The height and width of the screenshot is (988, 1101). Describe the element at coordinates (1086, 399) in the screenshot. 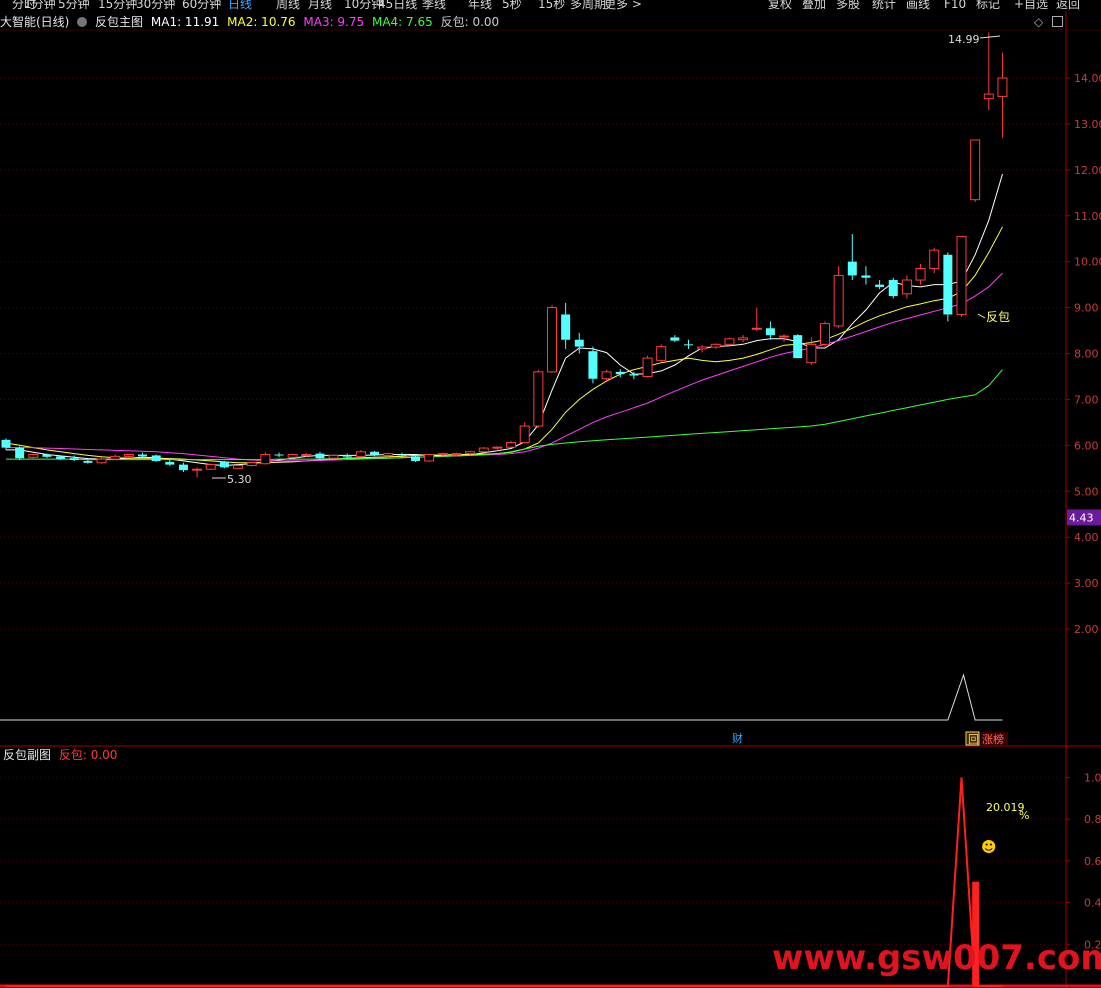

I see `y-tick-label: 7.00` at that location.